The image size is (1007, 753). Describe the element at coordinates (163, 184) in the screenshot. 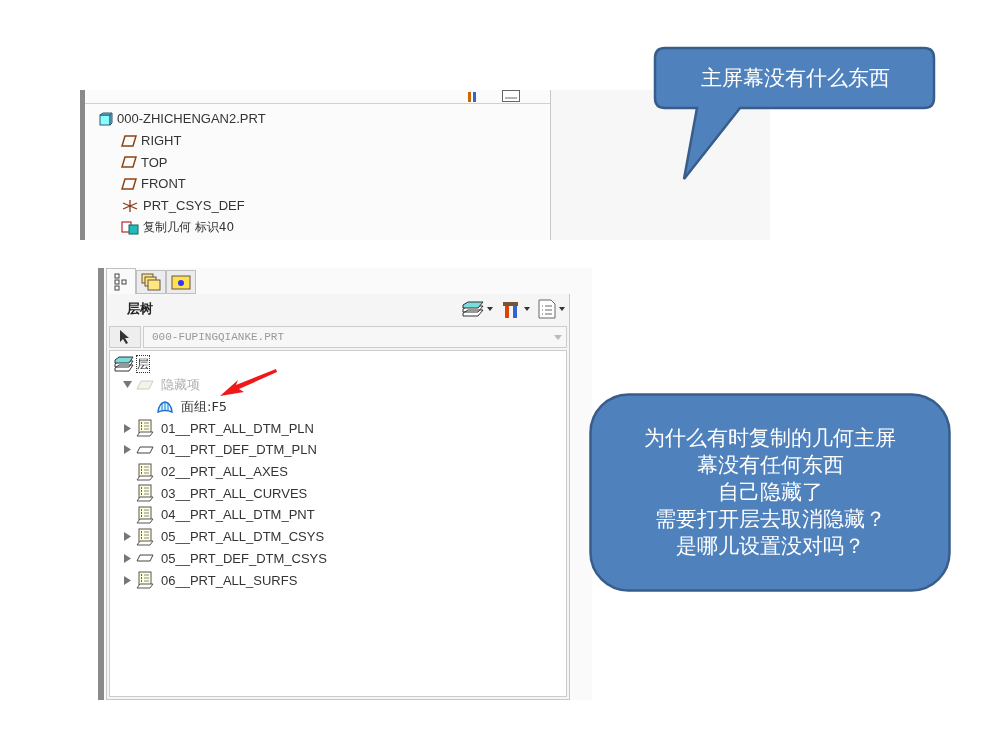

I see `tree-item: FRONT` at that location.